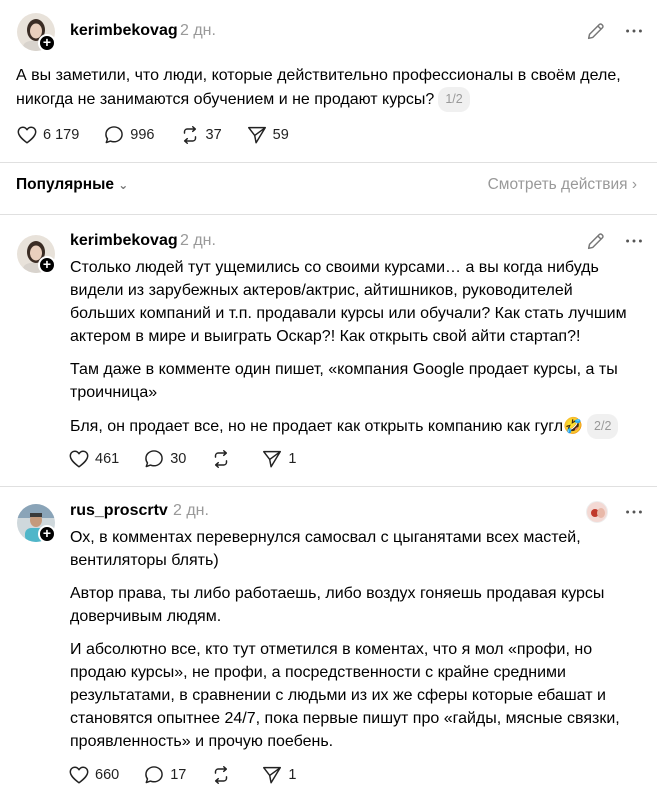 This screenshot has height=800, width=657. I want to click on filter-row: Популярные ⌄ Смотреть действия ›, so click(326, 188).